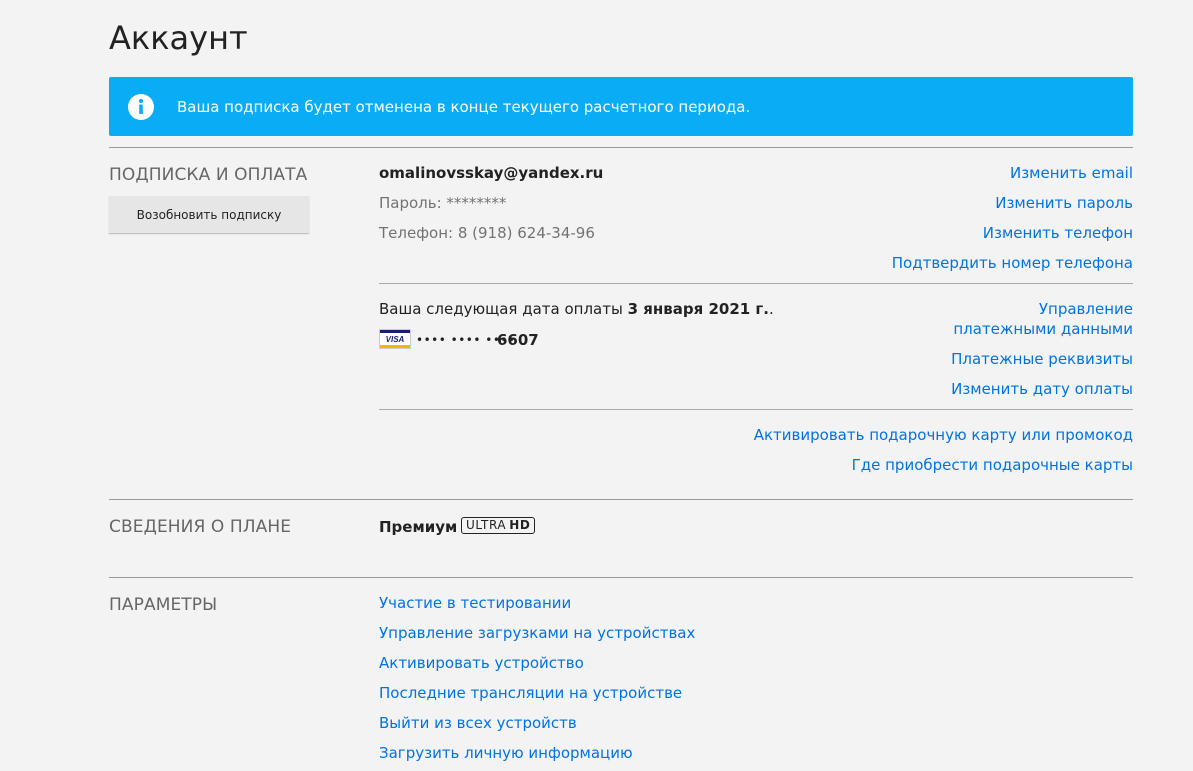 Image resolution: width=1193 pixels, height=771 pixels. What do you see at coordinates (1064, 203) in the screenshot?
I see `change-password-link: Изменить пароль` at bounding box center [1064, 203].